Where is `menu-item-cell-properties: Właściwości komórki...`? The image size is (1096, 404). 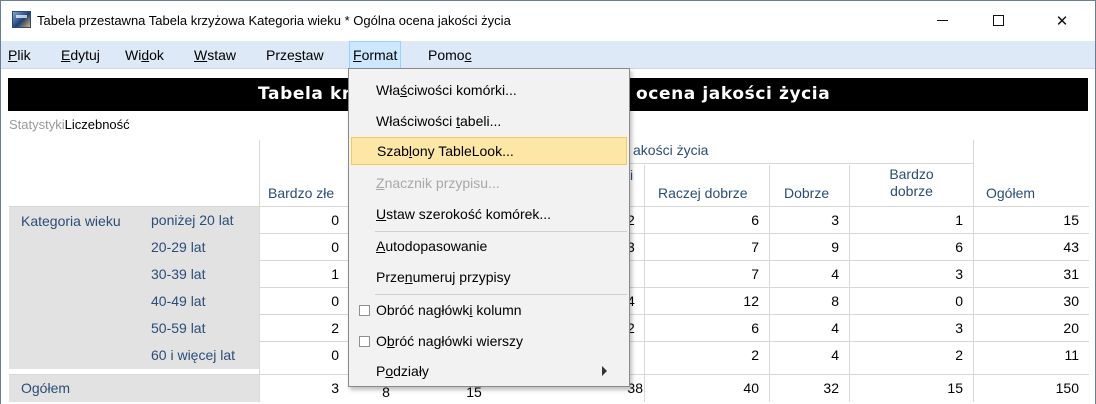 menu-item-cell-properties: Właściwości komórki... is located at coordinates (489, 90).